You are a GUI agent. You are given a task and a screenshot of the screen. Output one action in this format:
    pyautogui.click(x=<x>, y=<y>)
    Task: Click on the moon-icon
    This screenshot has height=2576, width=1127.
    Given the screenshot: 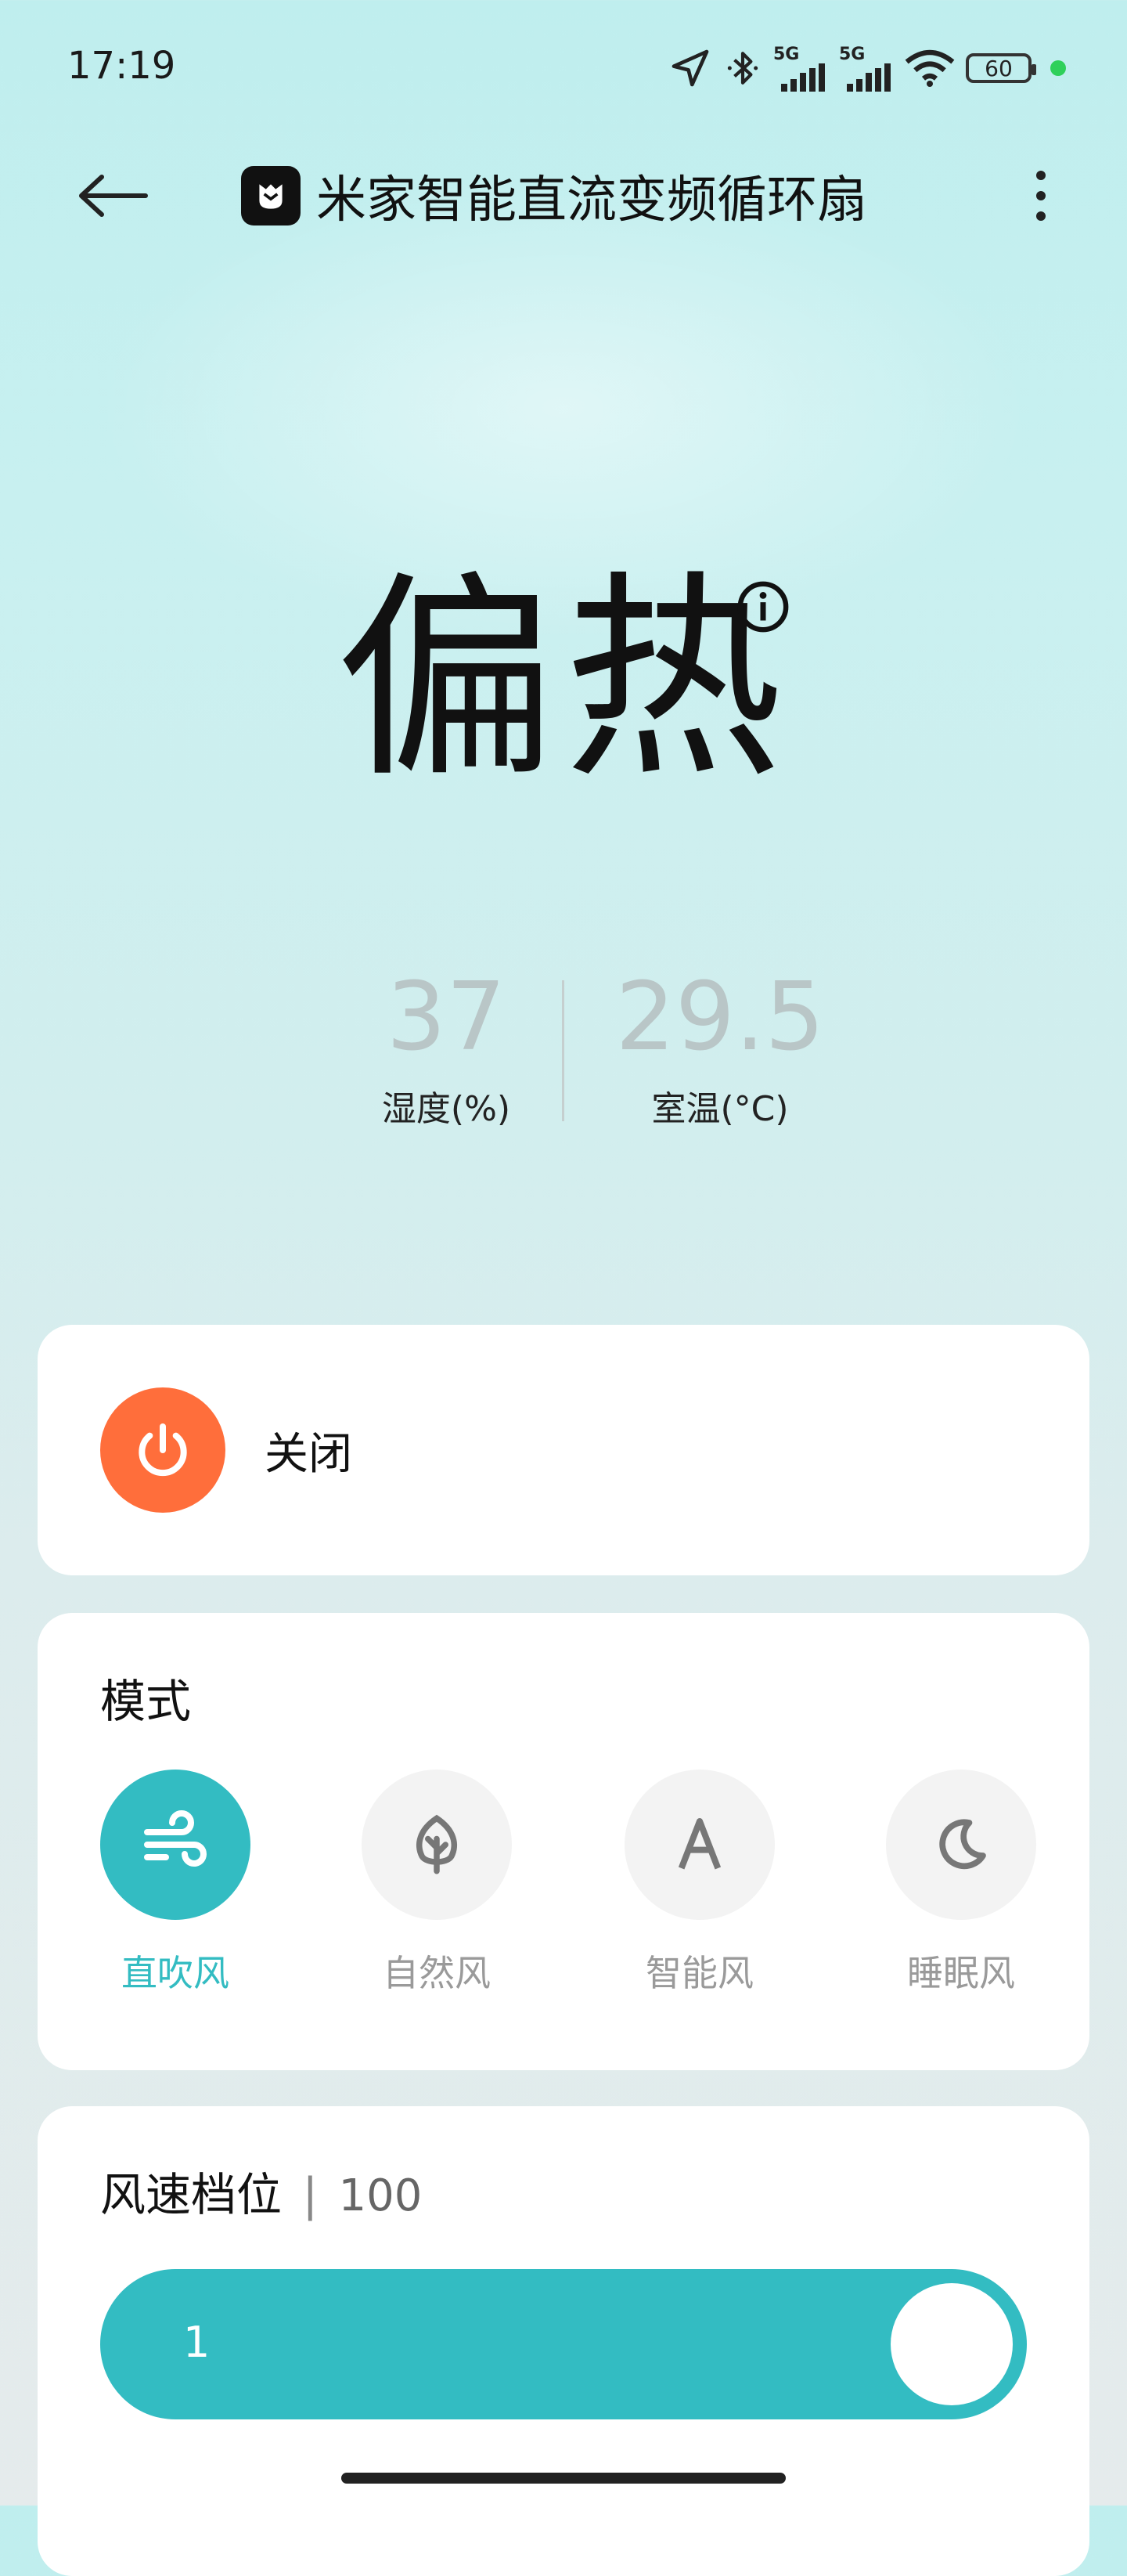 What is the action you would take?
    pyautogui.click(x=963, y=1844)
    